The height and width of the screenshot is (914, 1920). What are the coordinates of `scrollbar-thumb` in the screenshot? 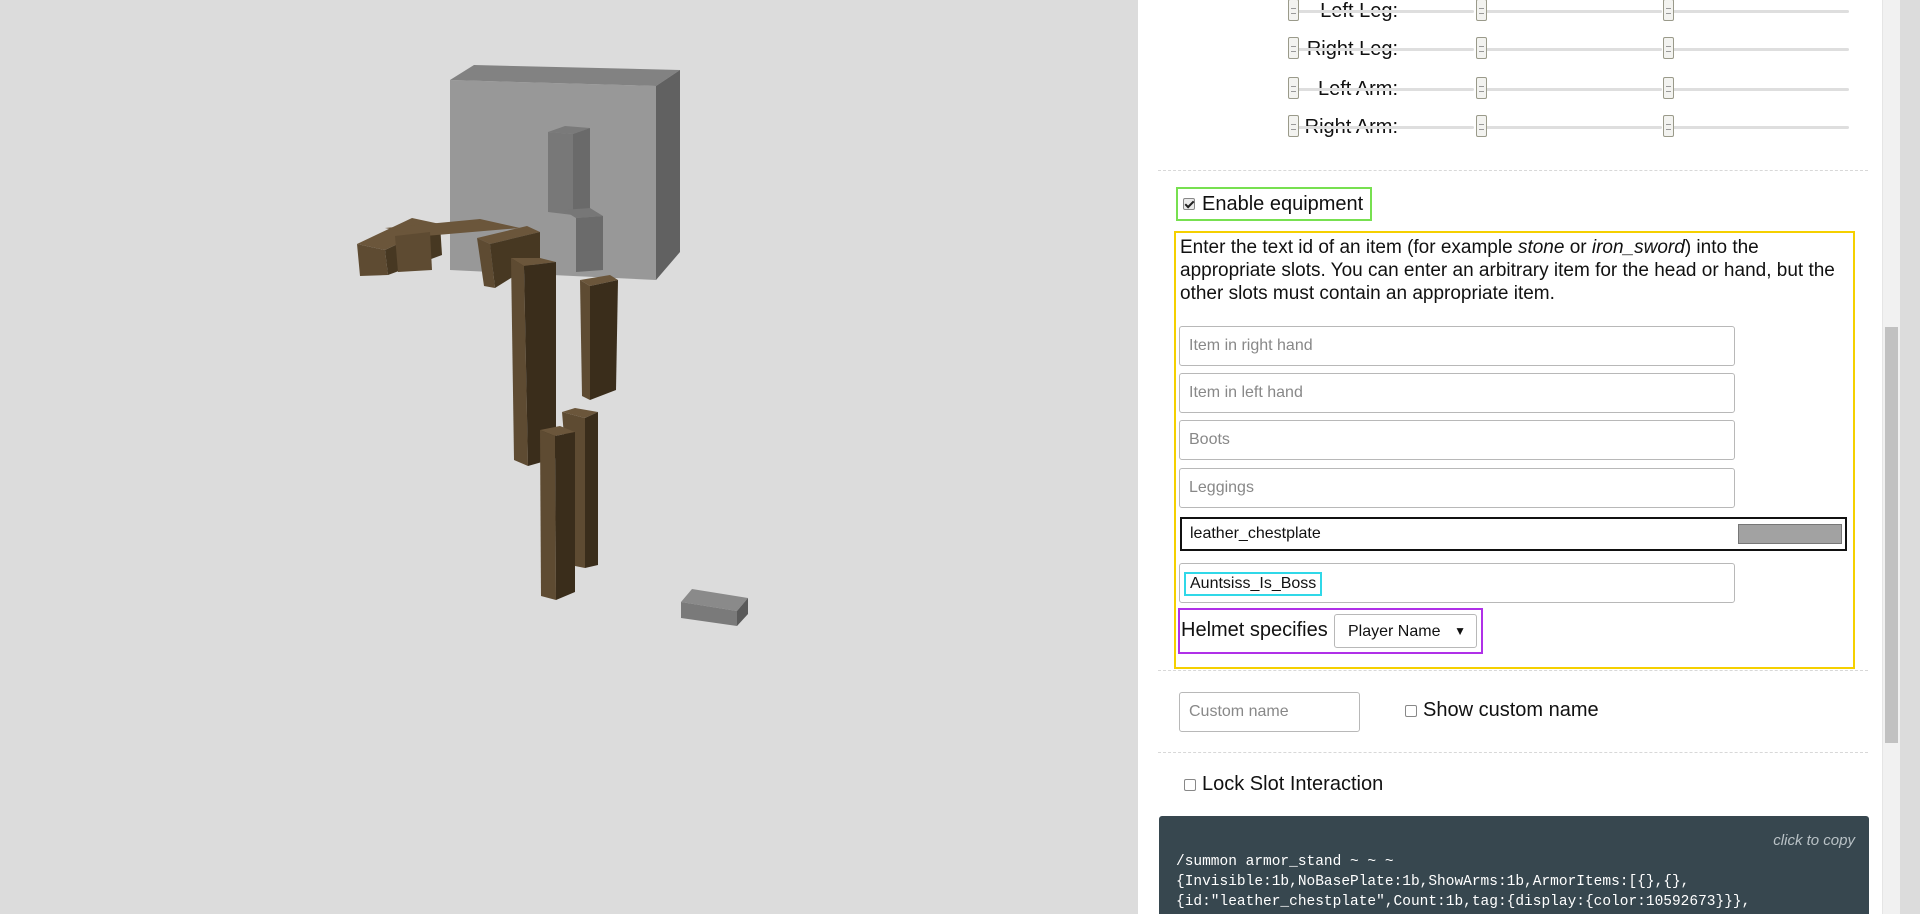 It's located at (1891, 535).